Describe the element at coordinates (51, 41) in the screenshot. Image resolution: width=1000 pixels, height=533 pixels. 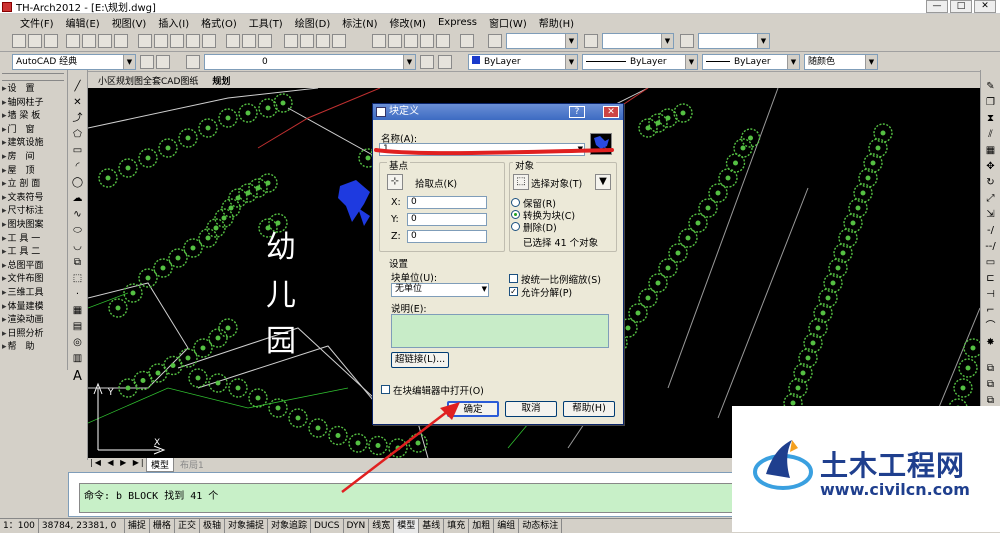
I see `save-icon` at that location.